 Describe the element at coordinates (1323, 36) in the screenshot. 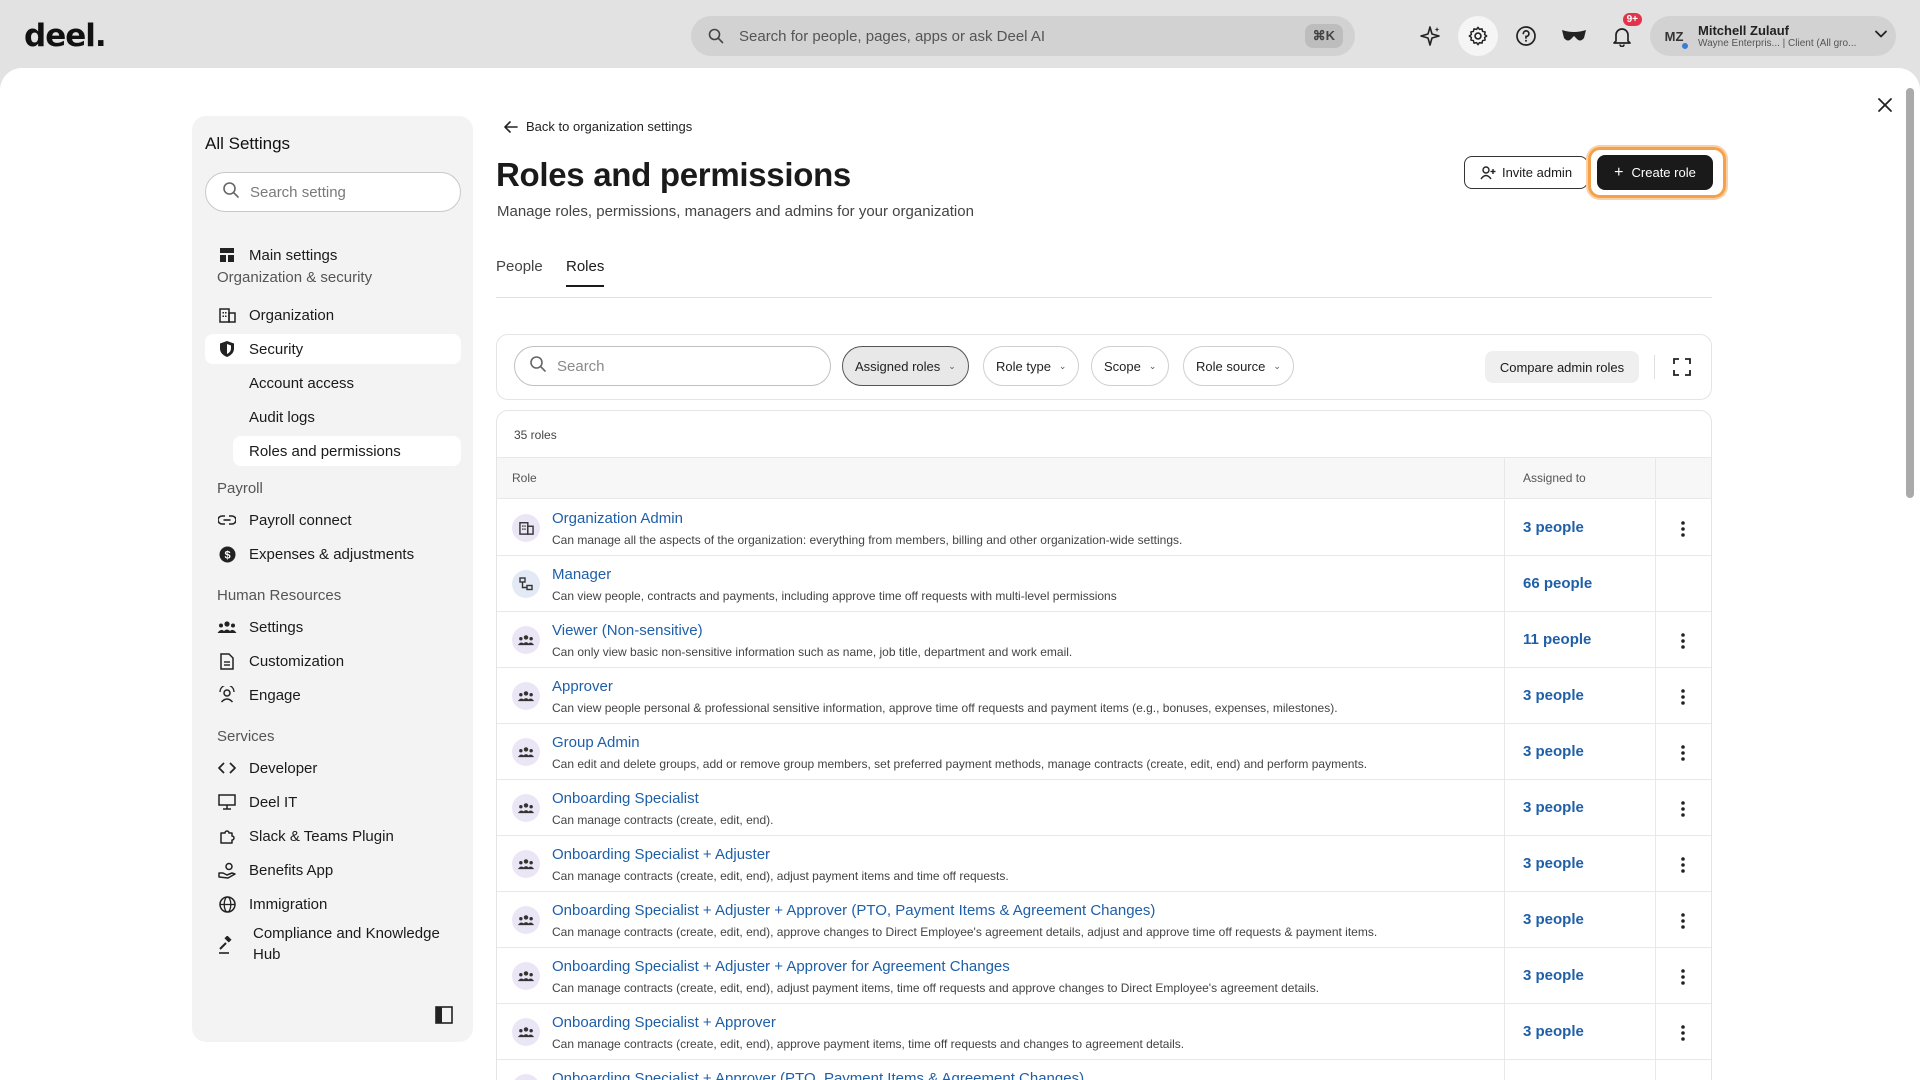

I see `search-shortcut: ⌘K` at that location.